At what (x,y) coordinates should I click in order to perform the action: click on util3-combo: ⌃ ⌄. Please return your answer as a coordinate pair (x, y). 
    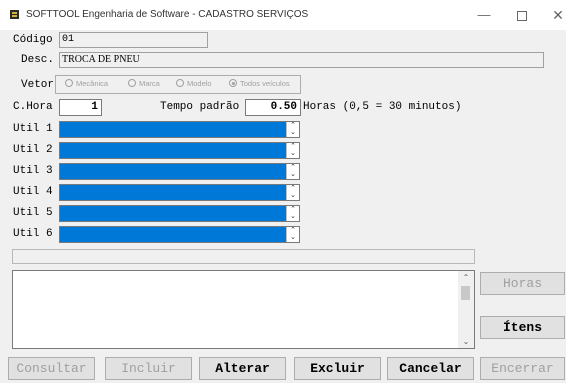
    Looking at the image, I should click on (179, 171).